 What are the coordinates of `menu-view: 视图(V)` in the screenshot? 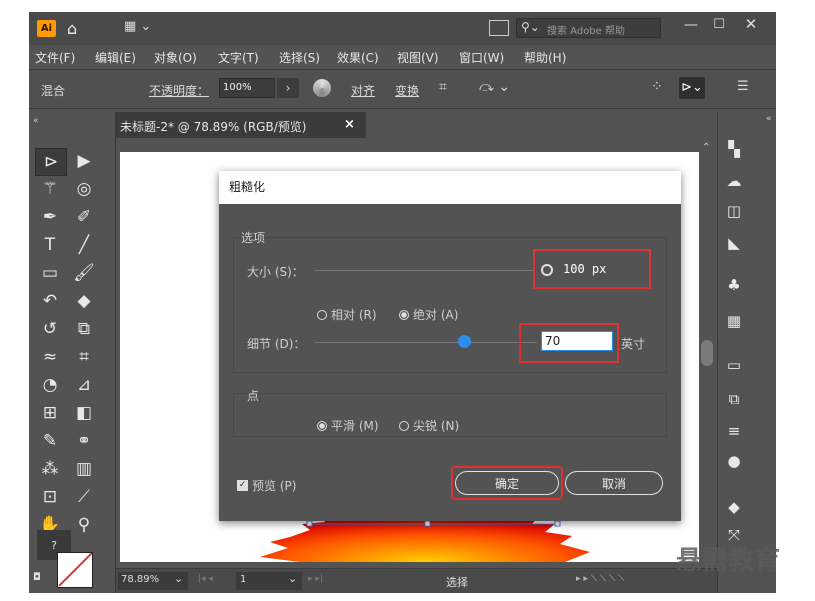 It's located at (418, 57).